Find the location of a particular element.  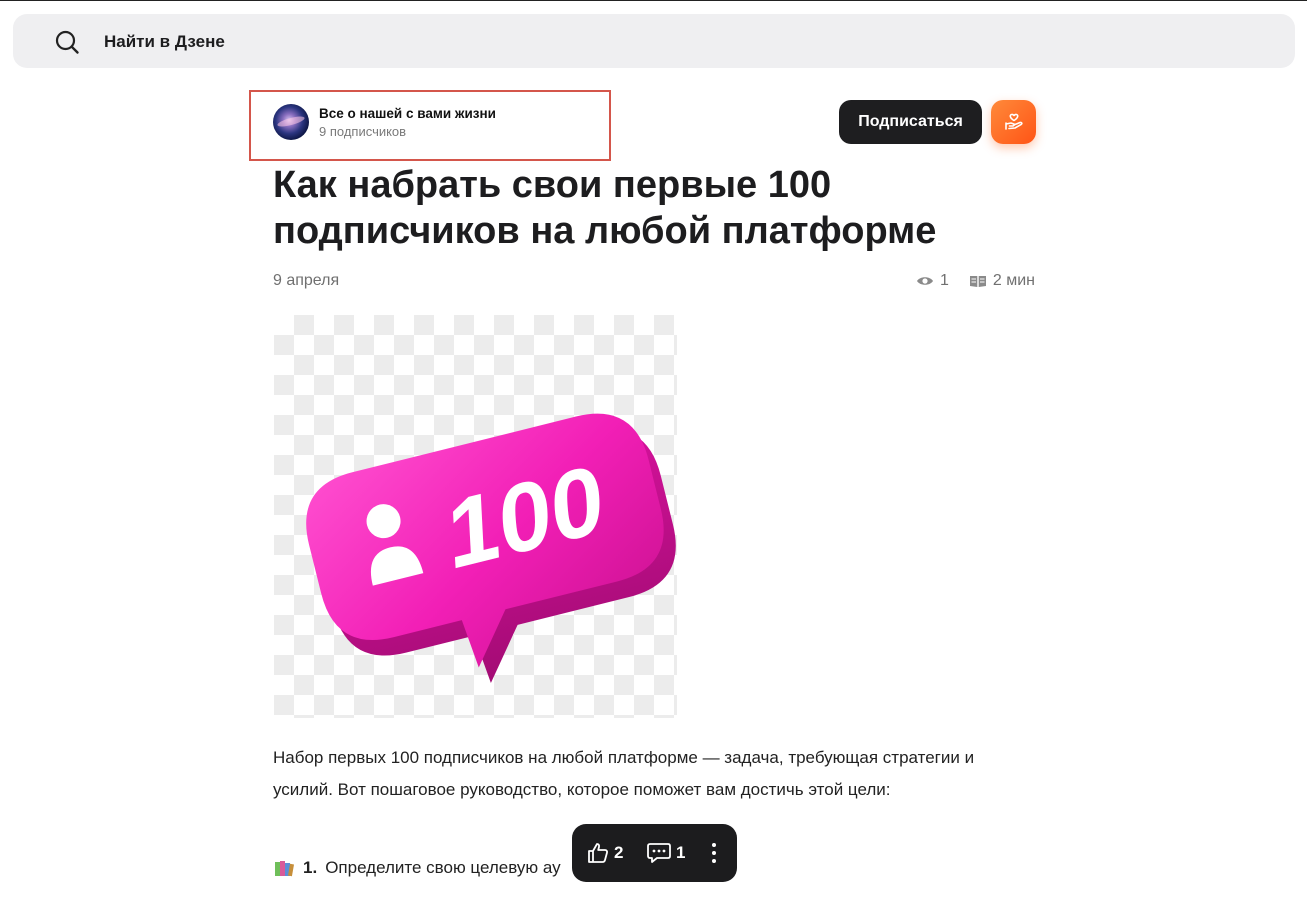

comment-icon is located at coordinates (659, 853).